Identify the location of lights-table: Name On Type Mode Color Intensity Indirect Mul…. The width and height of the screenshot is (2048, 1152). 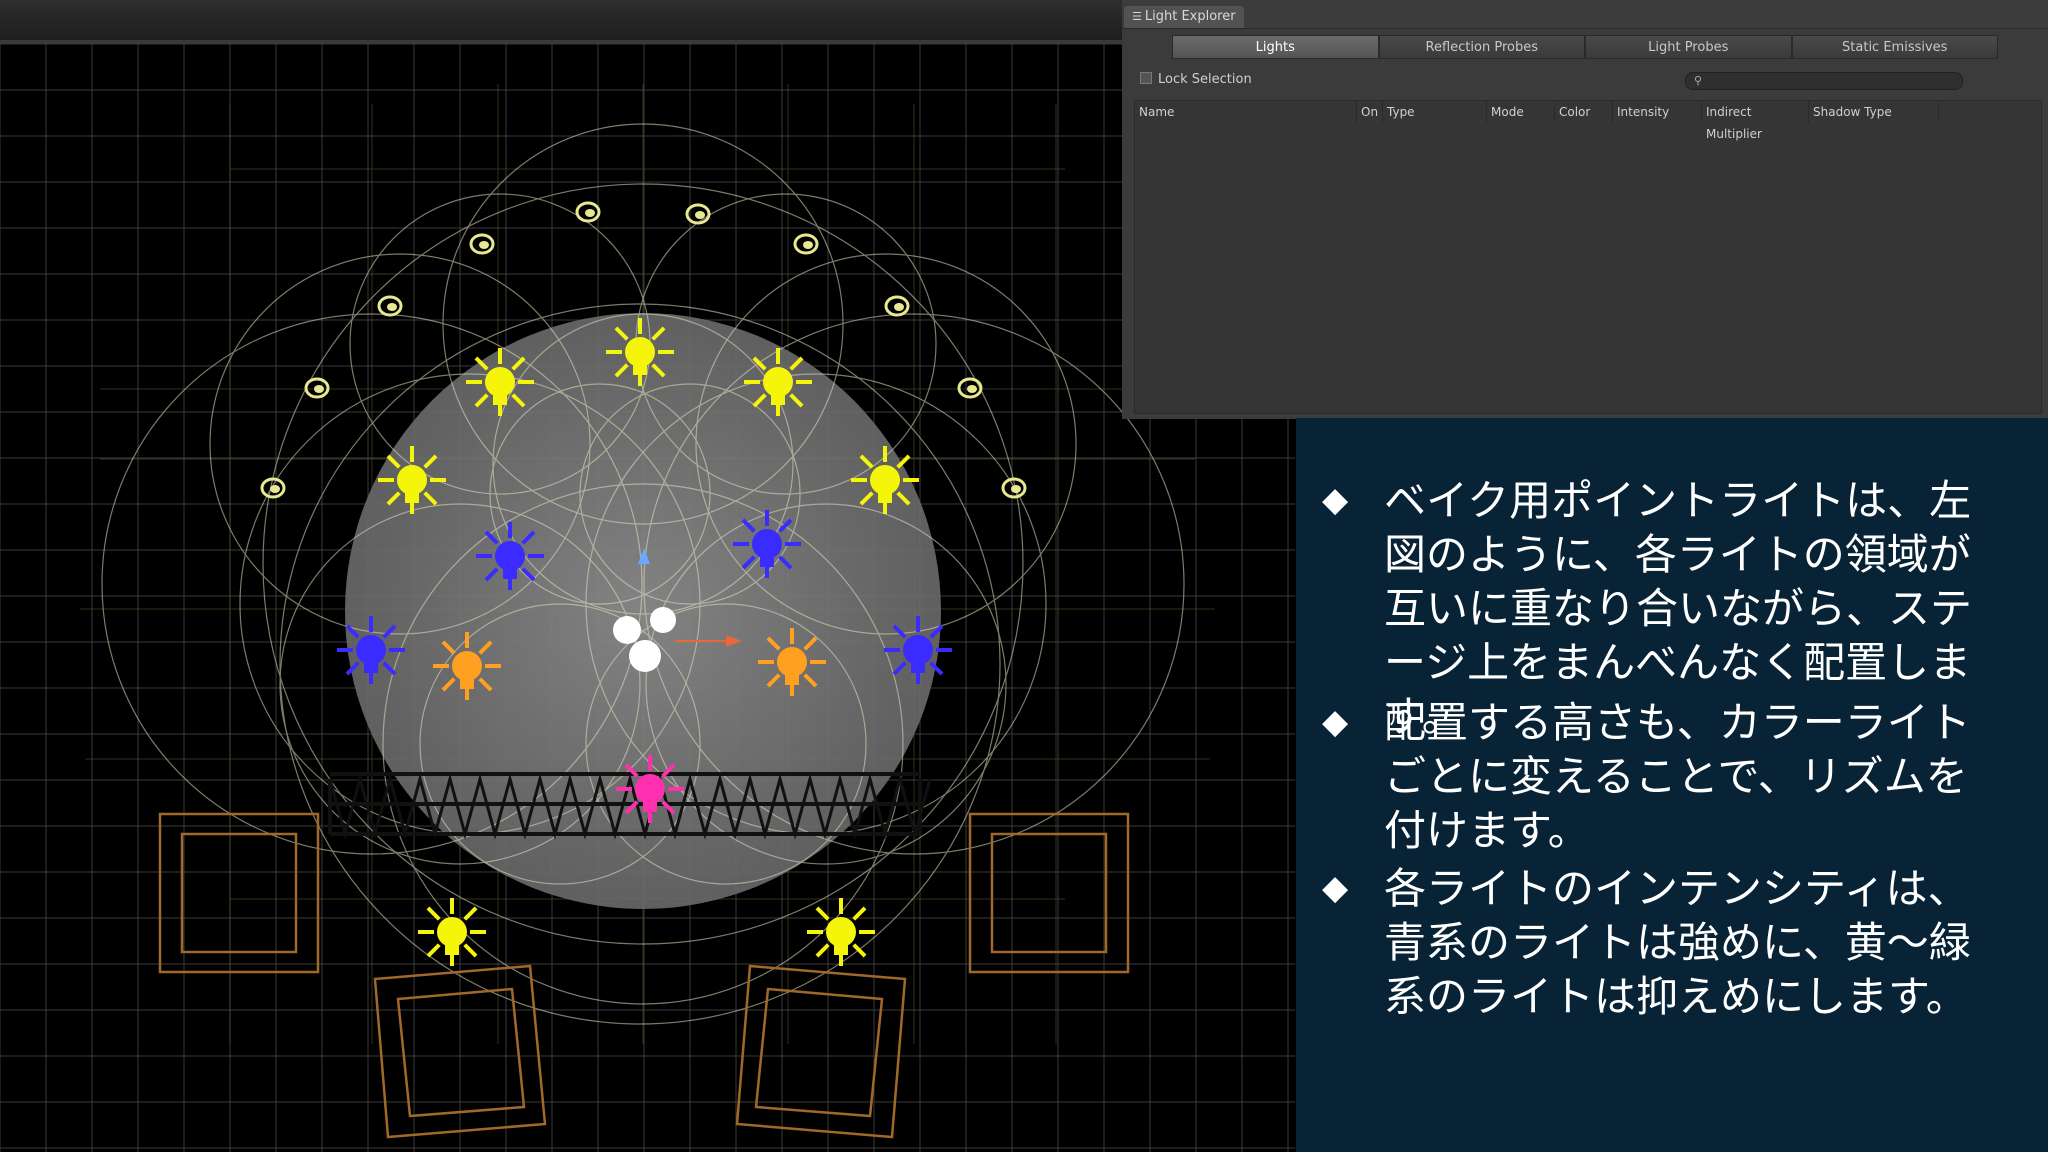
(1588, 257).